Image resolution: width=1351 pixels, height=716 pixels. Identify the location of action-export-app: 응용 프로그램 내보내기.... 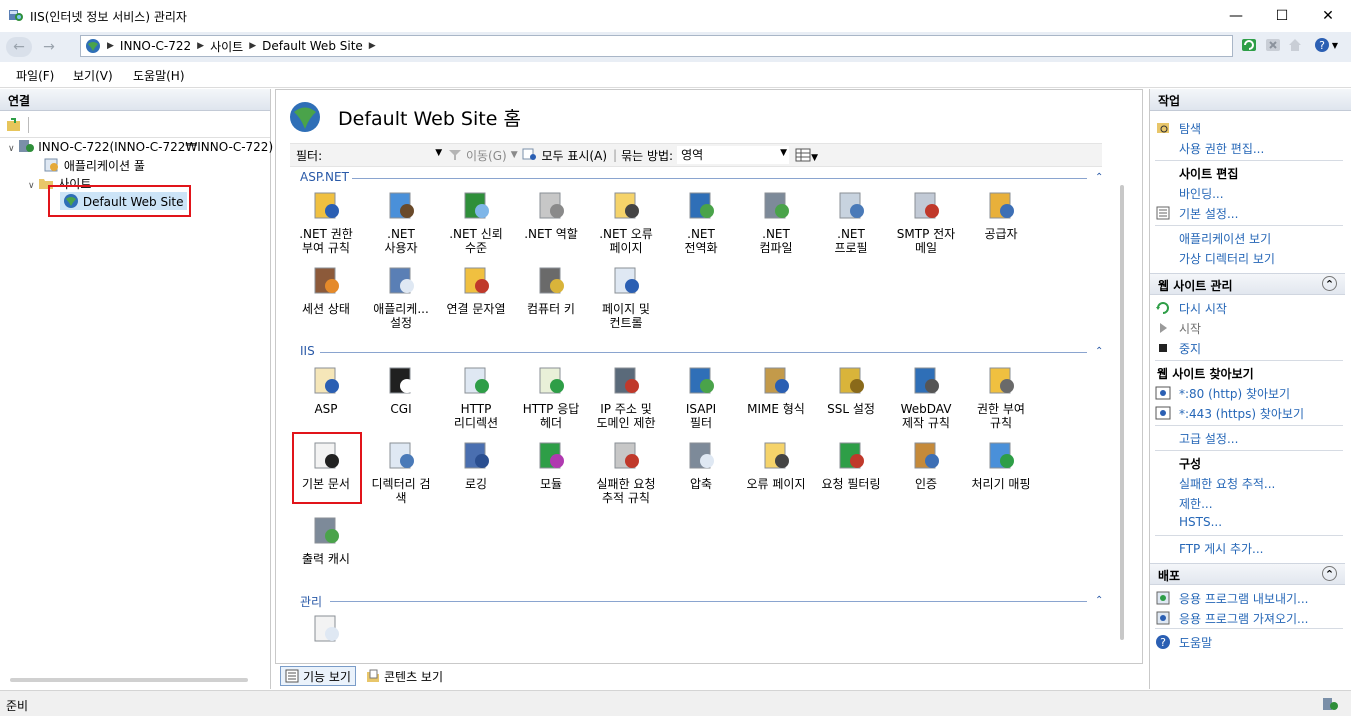
(1243, 598).